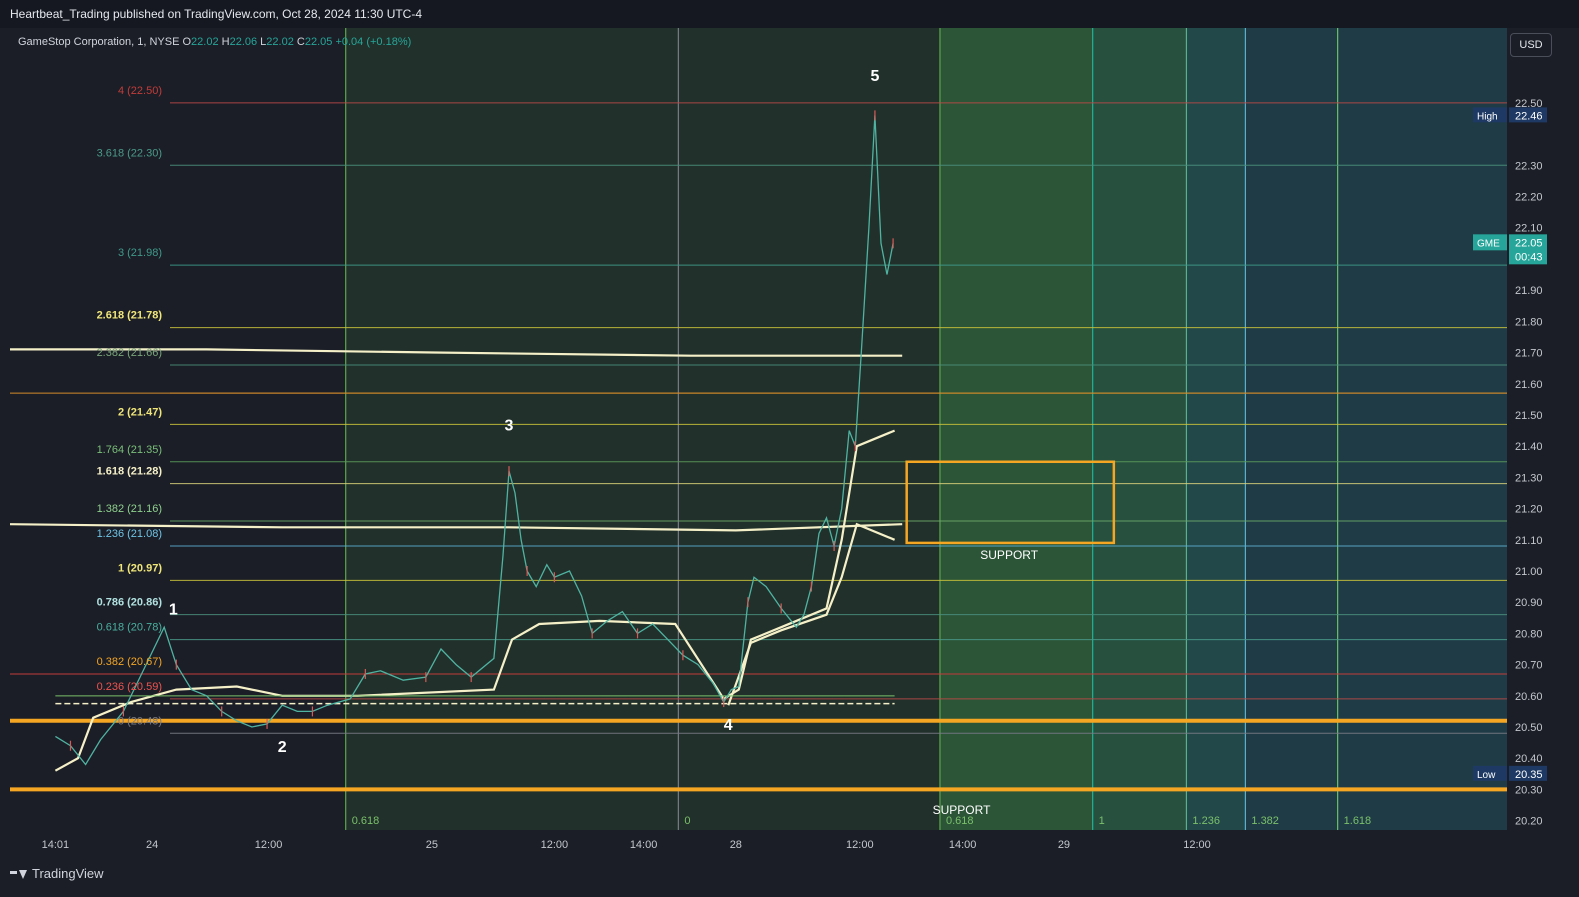 The height and width of the screenshot is (897, 1579). I want to click on footer-brand: TradingView, so click(57, 873).